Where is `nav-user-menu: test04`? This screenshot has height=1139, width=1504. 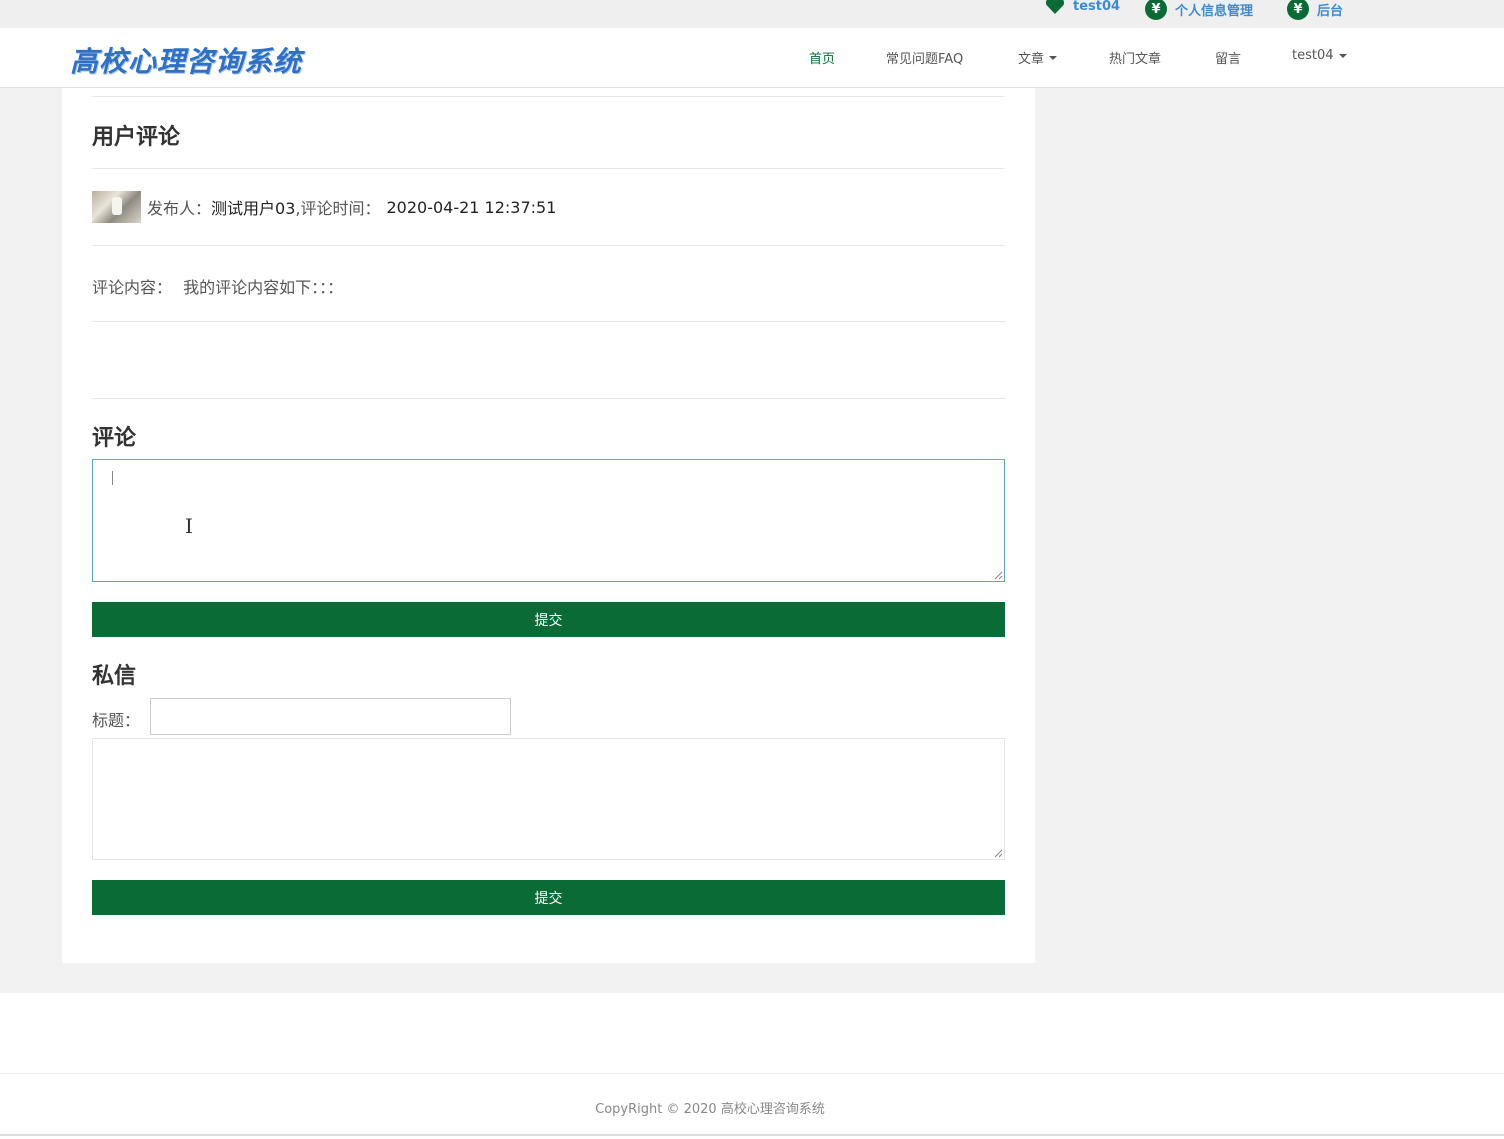 nav-user-menu: test04 is located at coordinates (1319, 55).